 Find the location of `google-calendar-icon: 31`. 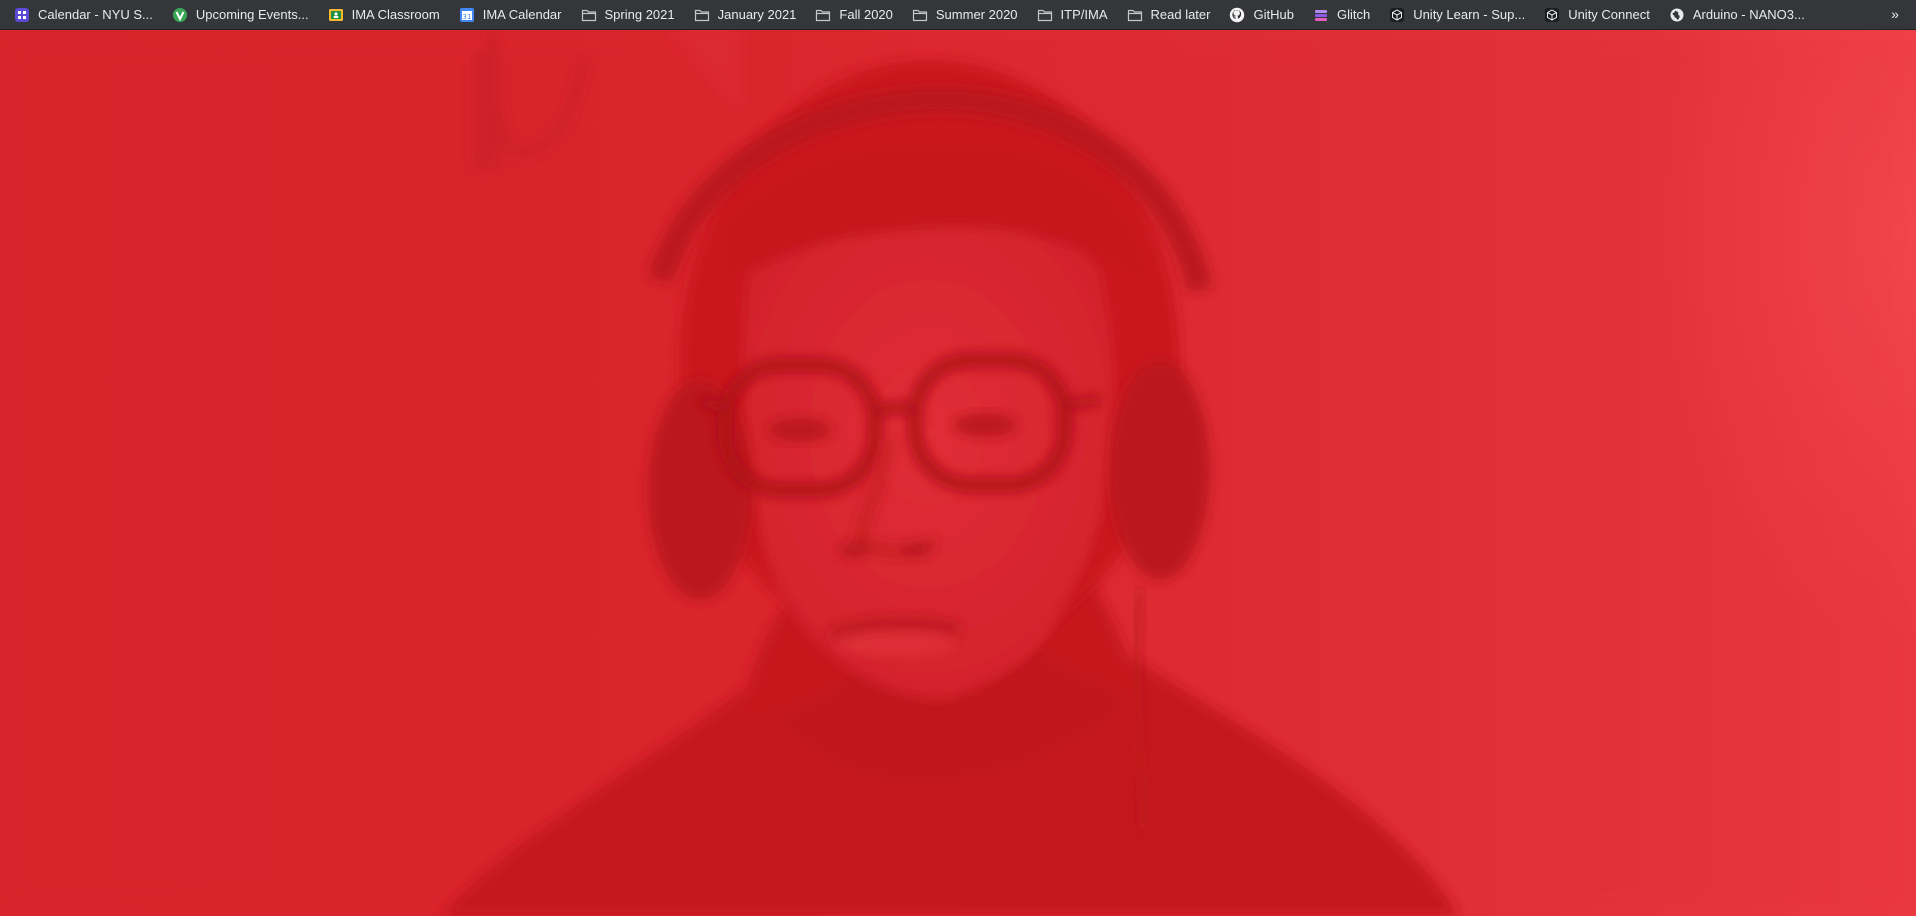

google-calendar-icon: 31 is located at coordinates (467, 15).